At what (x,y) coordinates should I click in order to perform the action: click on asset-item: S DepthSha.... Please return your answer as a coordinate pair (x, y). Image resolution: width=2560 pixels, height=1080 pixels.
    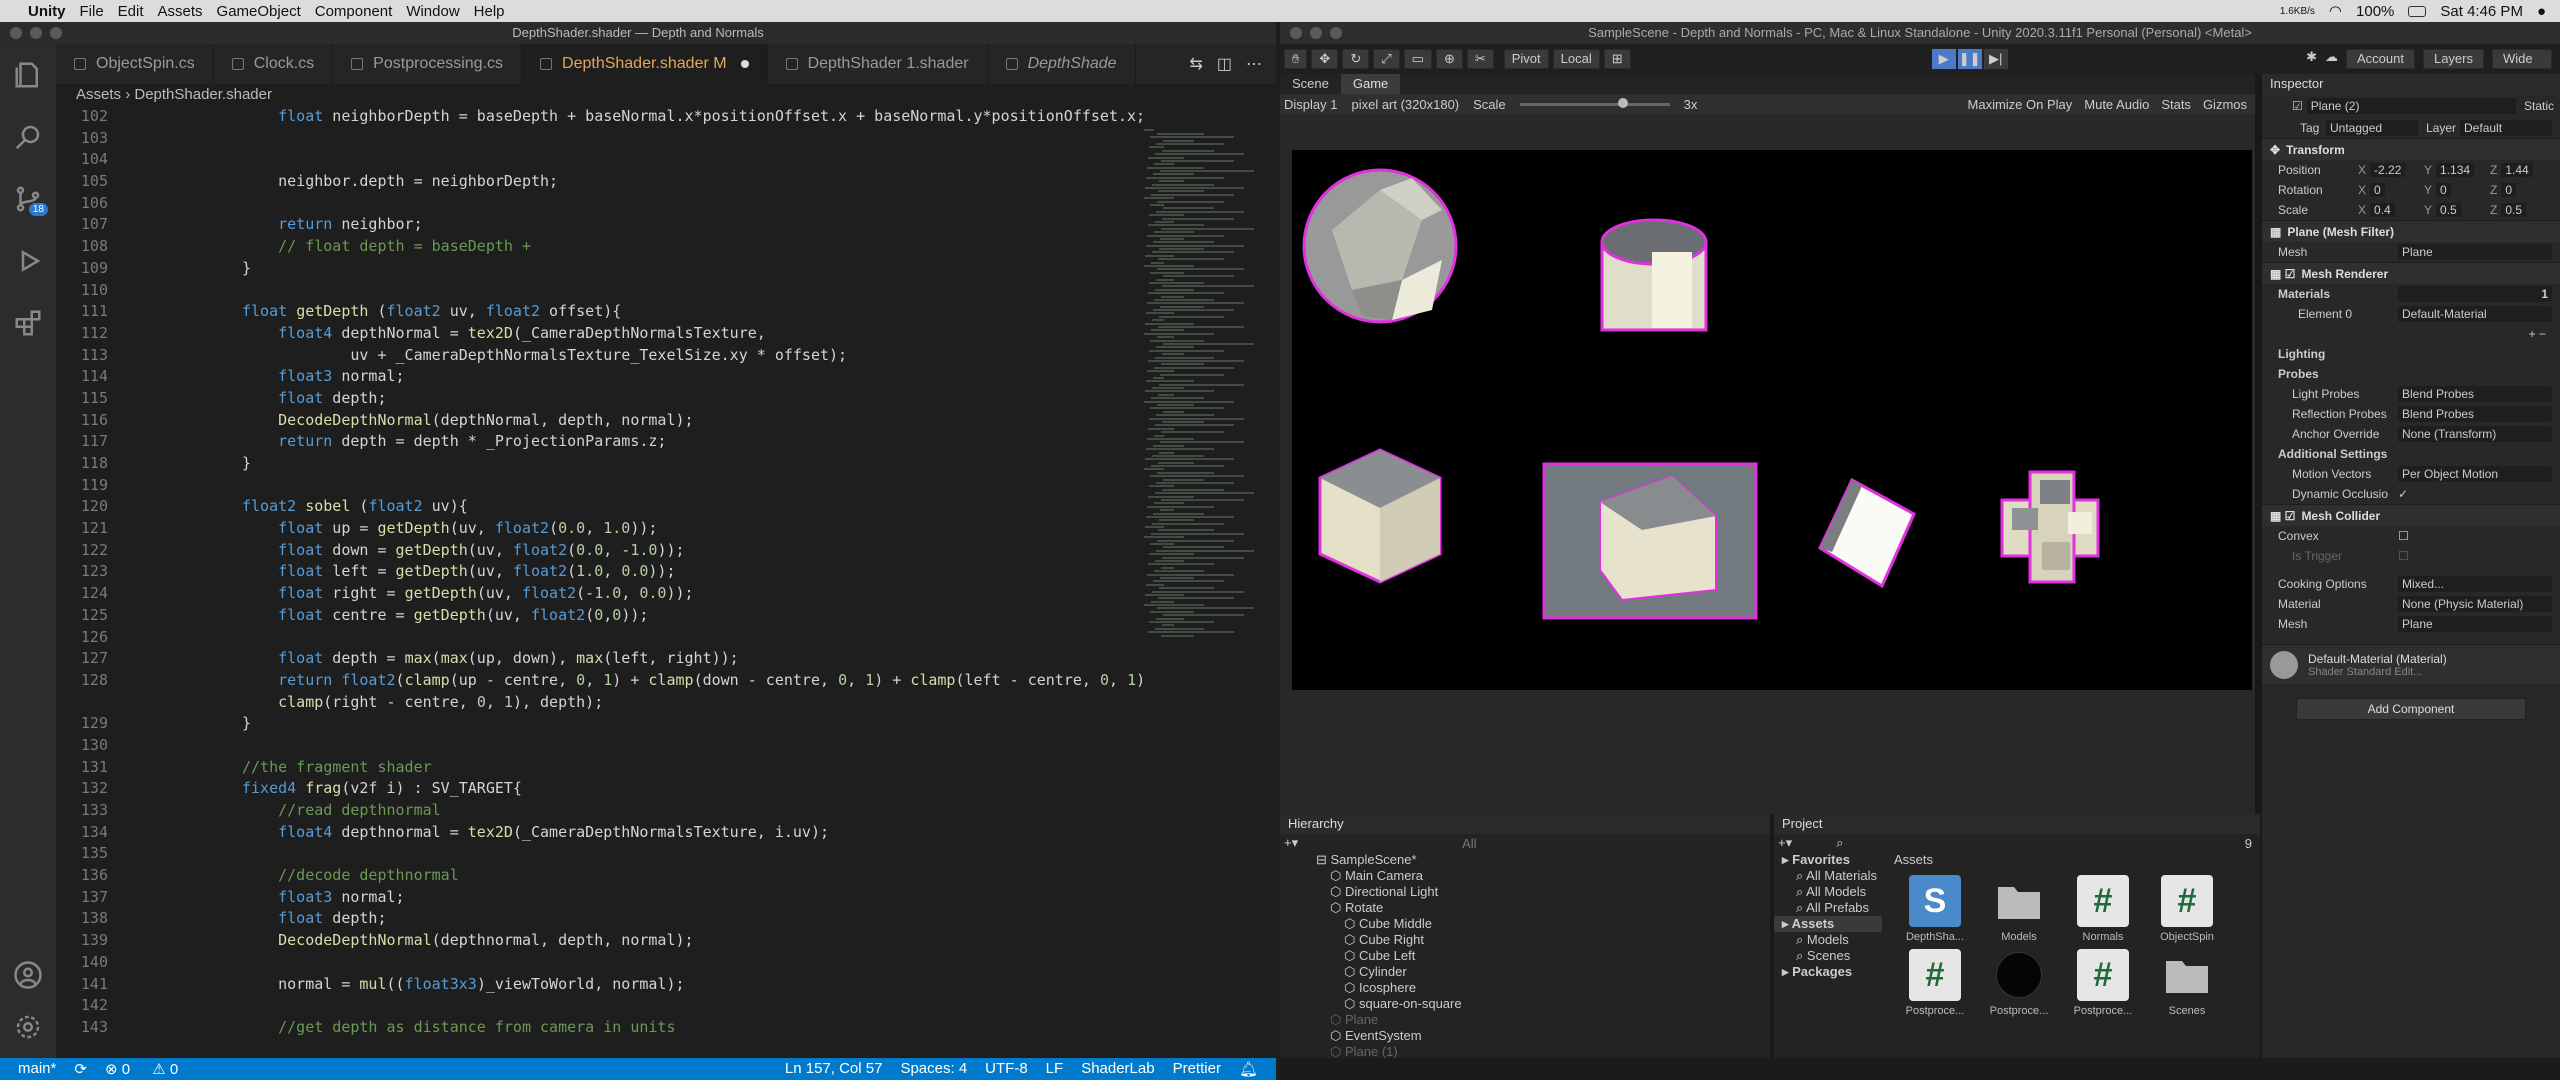
    Looking at the image, I should click on (1935, 909).